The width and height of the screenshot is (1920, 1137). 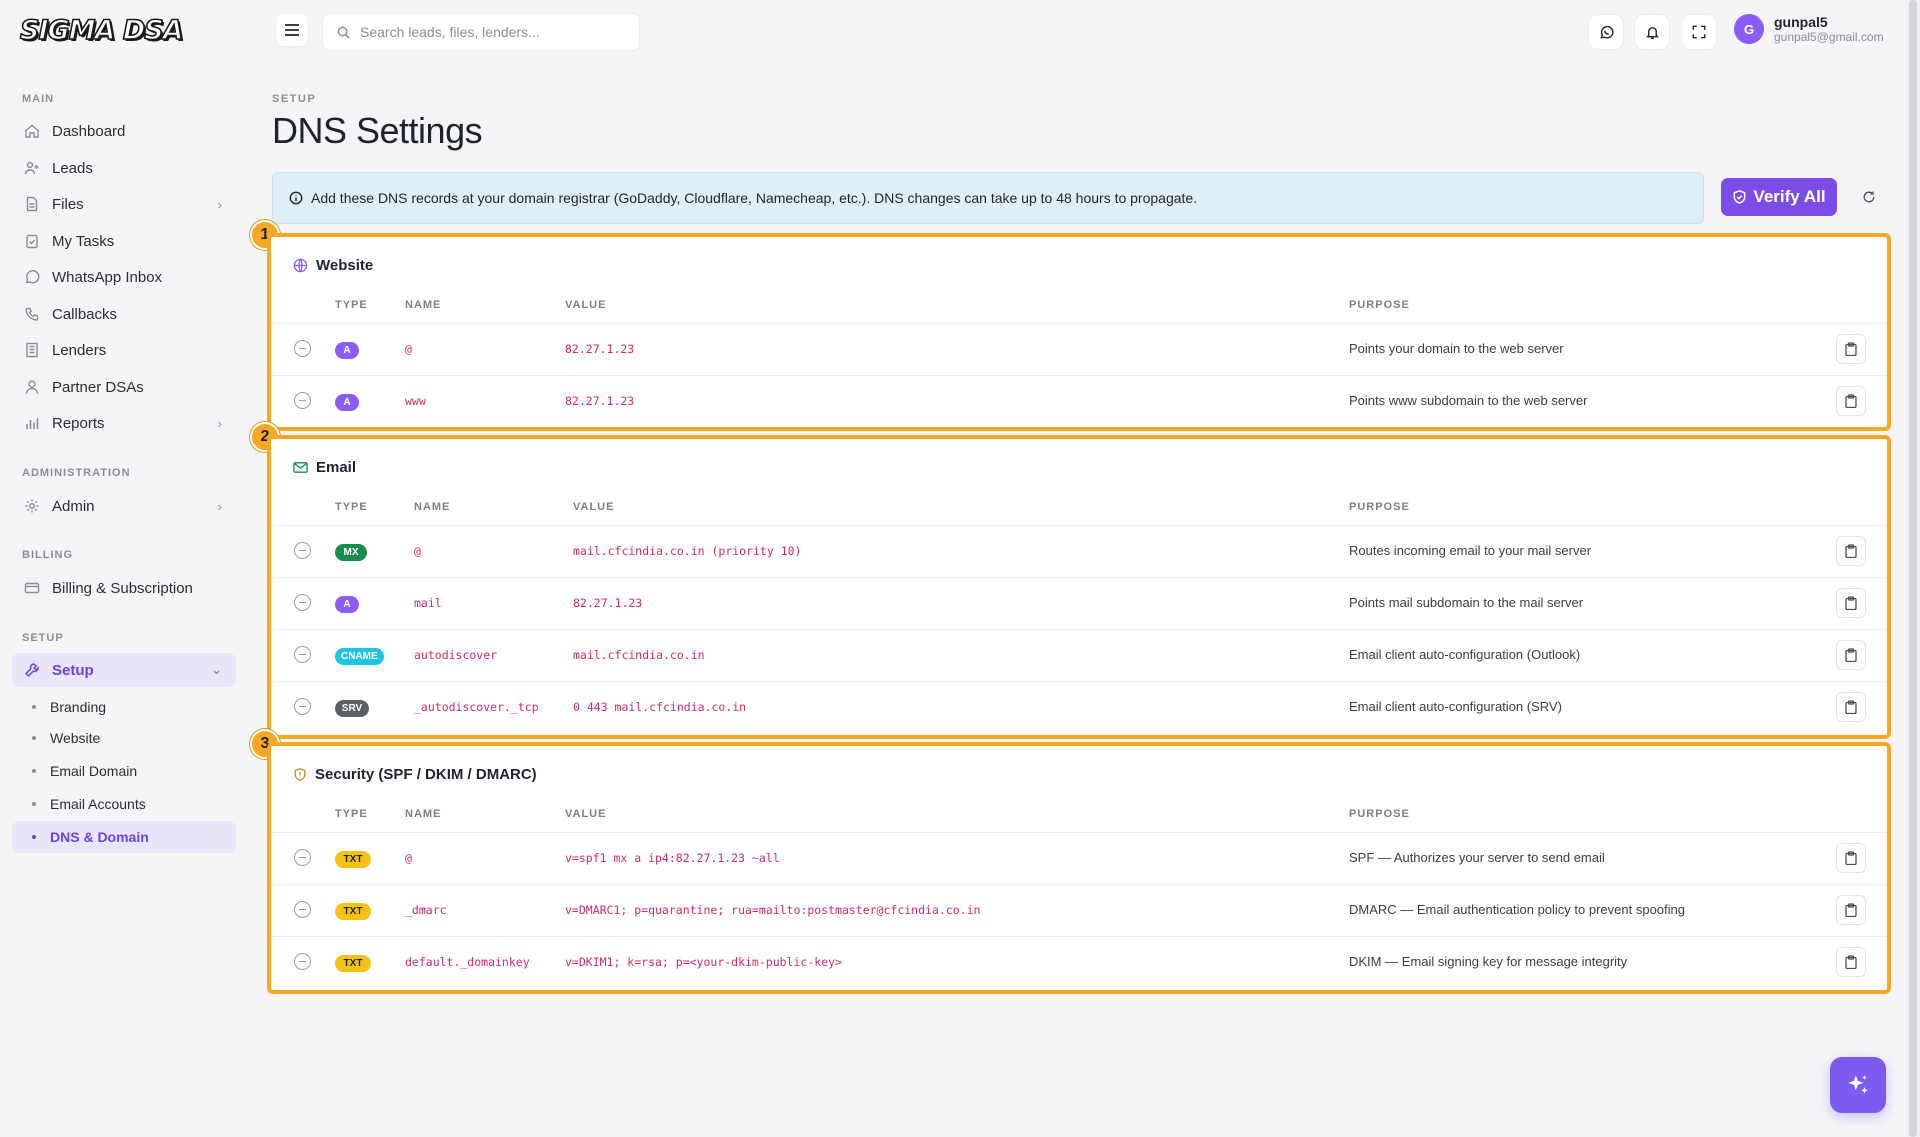 What do you see at coordinates (423, 305) in the screenshot?
I see `col-name: NAME` at bounding box center [423, 305].